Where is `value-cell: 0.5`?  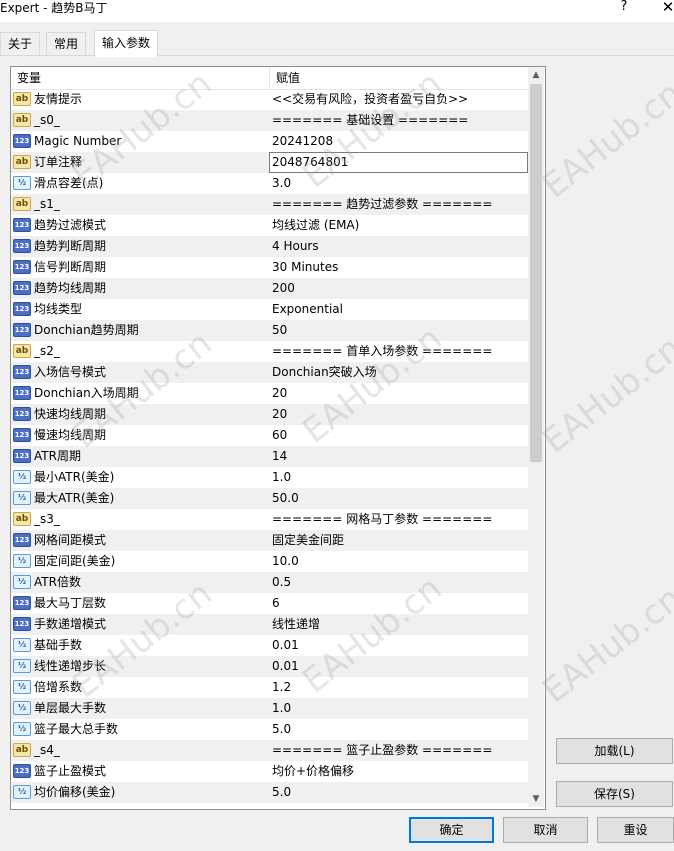
value-cell: 0.5 is located at coordinates (281, 582).